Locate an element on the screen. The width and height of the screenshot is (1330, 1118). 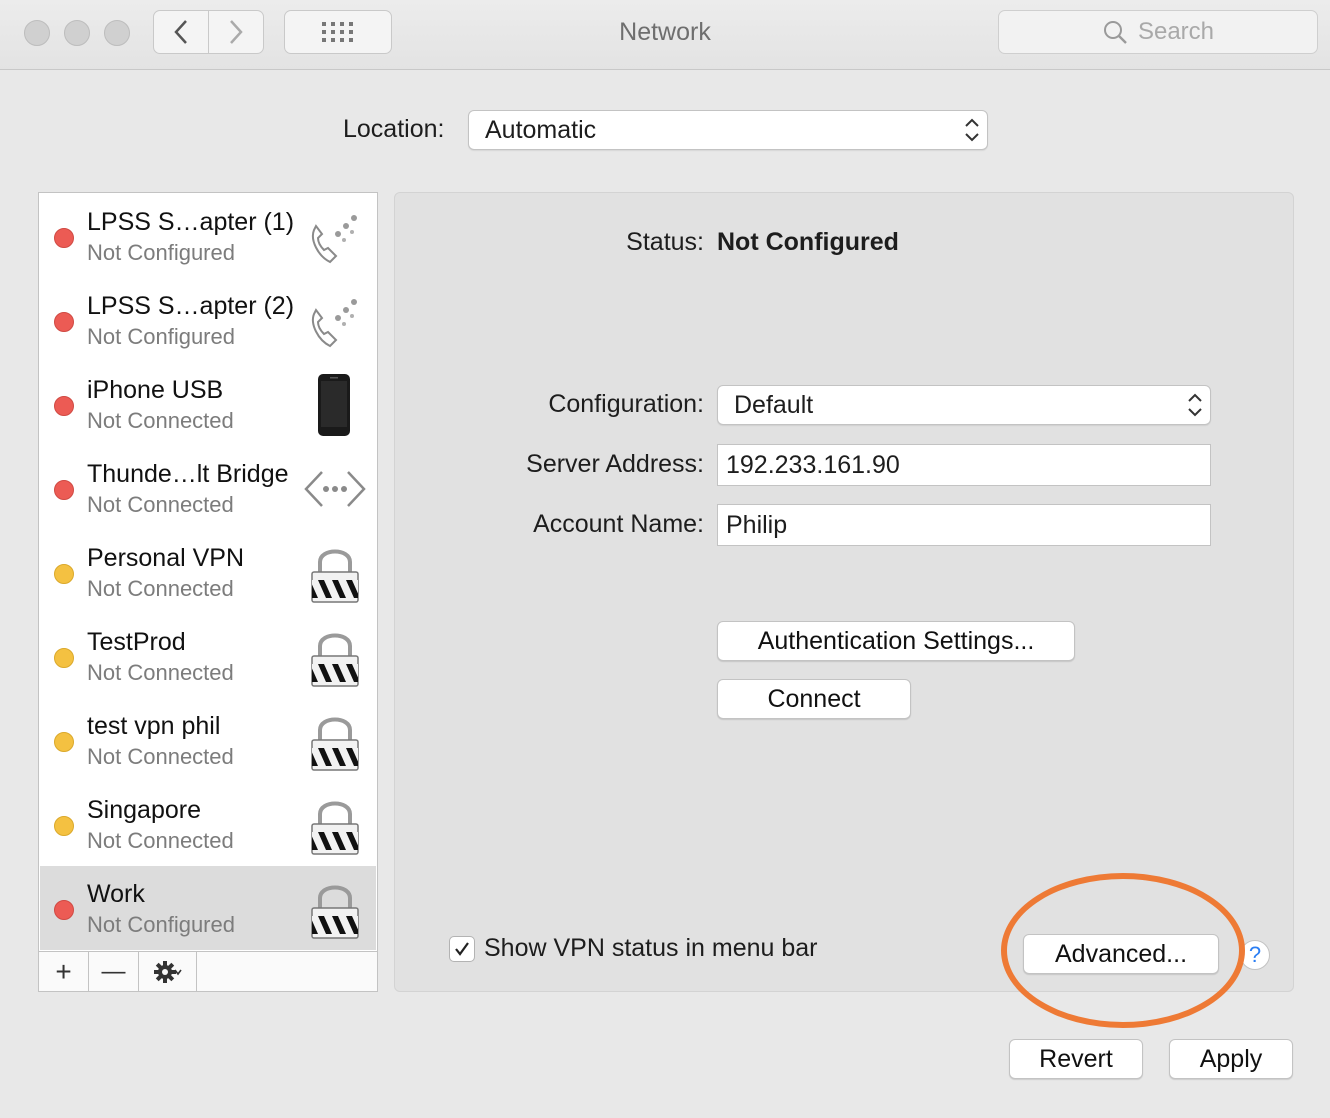
account-name-field: Philip is located at coordinates (964, 525).